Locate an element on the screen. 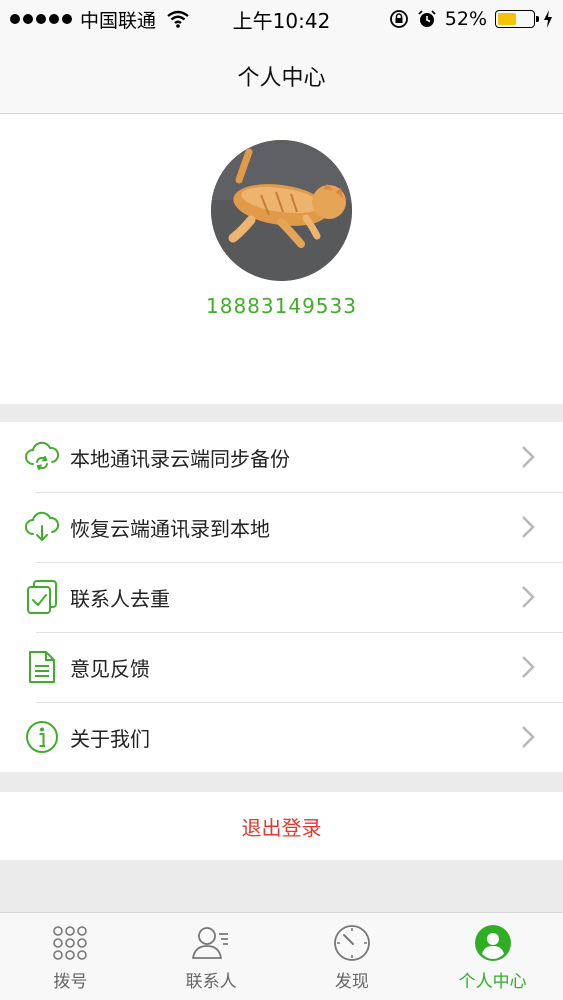 This screenshot has height=1000, width=563. menu-item-about-us: 关于我们 is located at coordinates (281, 737).